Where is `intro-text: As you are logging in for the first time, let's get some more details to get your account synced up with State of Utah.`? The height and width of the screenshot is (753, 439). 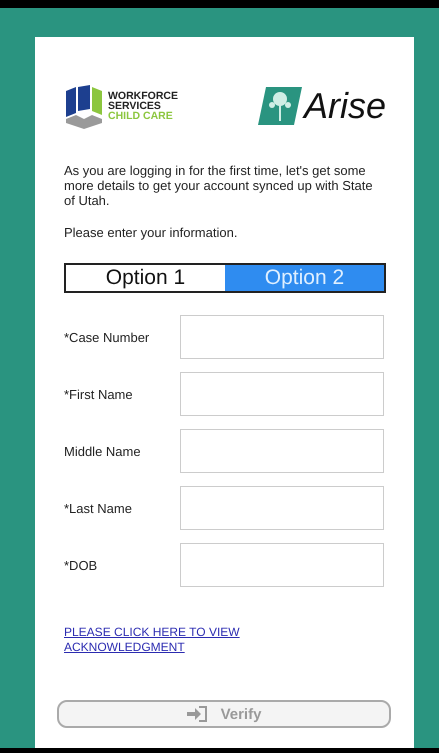 intro-text: As you are logging in for the first time, let's get some more details to get your account synced up with State of Utah. is located at coordinates (219, 185).